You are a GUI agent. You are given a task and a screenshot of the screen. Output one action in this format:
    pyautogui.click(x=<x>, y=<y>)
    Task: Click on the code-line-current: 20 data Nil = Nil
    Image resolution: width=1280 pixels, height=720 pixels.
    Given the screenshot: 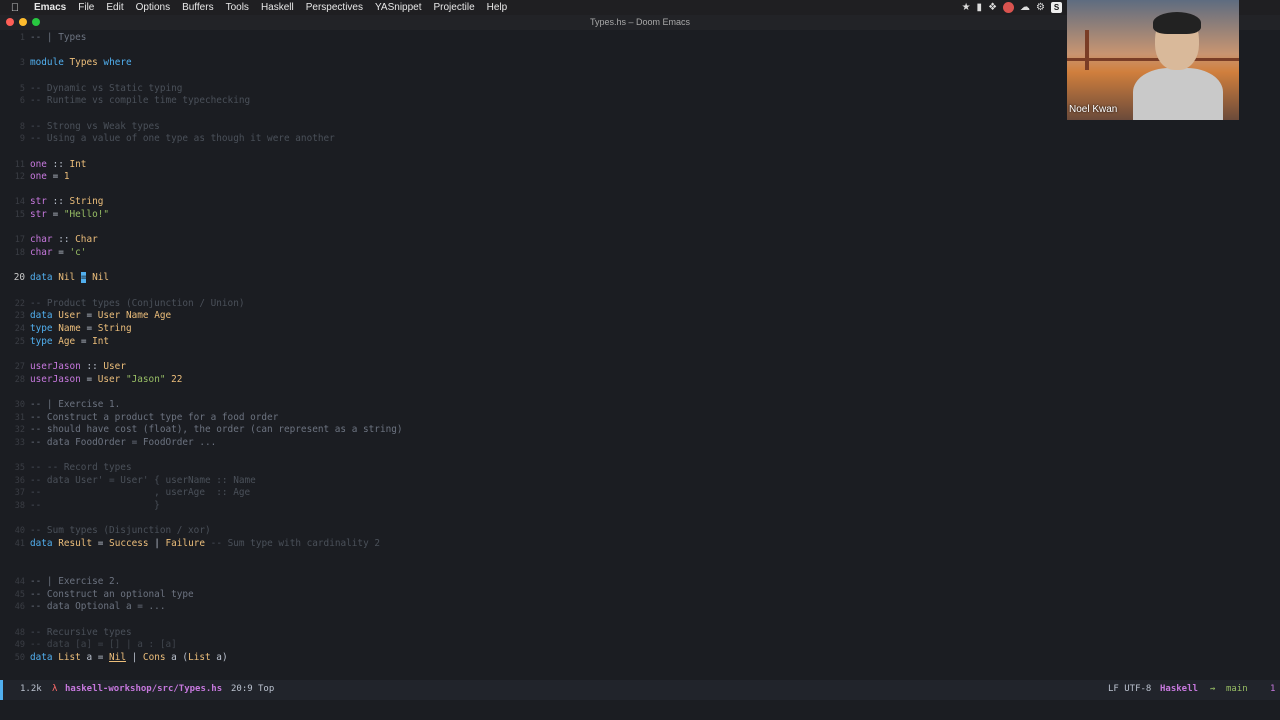 What is the action you would take?
    pyautogui.click(x=530, y=278)
    